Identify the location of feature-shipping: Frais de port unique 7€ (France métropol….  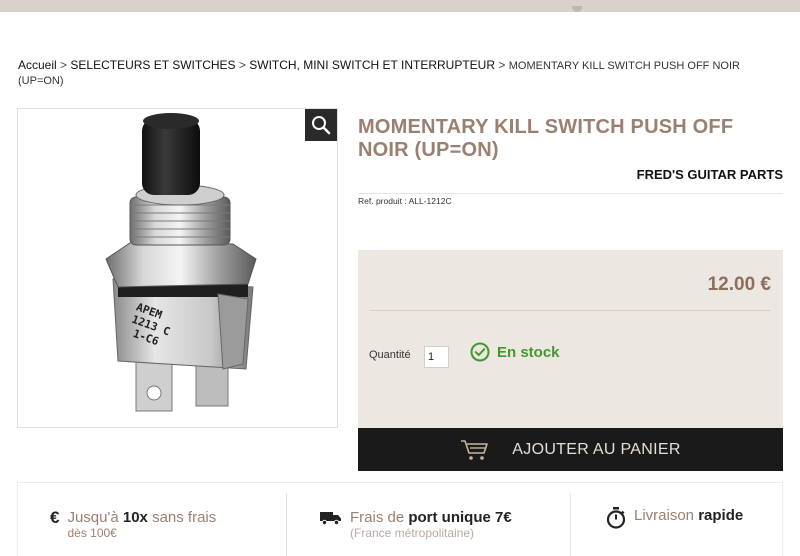
(416, 524).